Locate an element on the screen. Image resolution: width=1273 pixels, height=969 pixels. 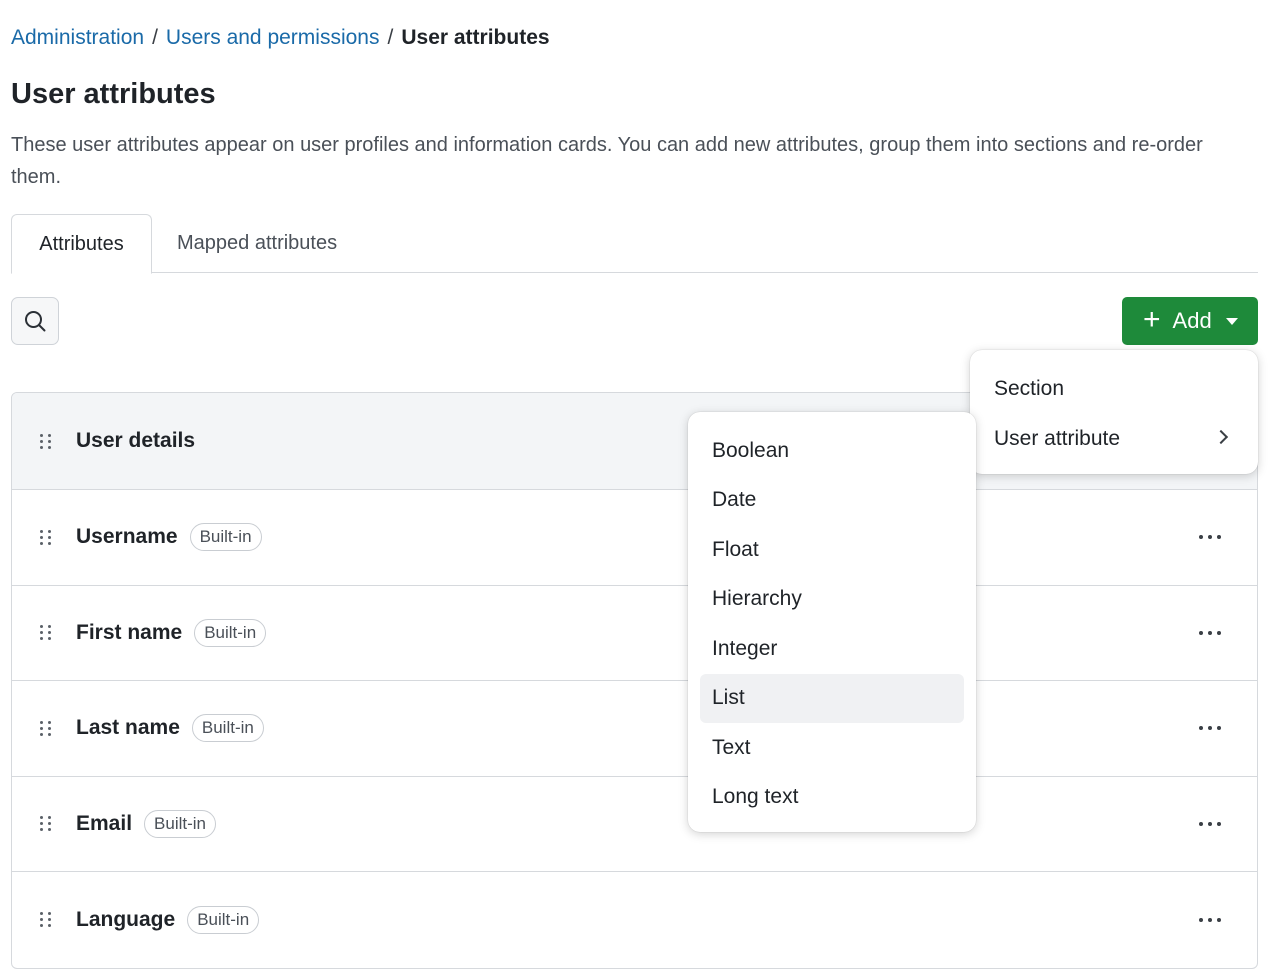
menu-item-boolean: Boolean is located at coordinates (832, 451).